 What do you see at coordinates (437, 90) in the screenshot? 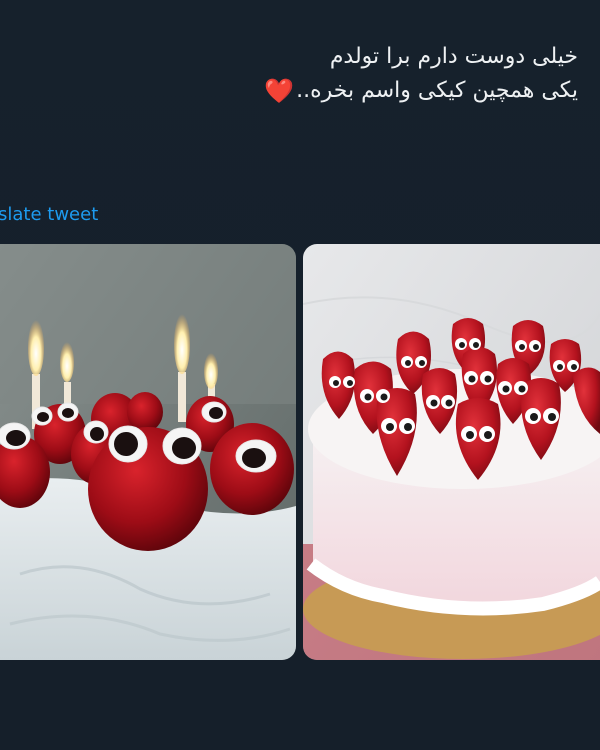
I see `tweet-text-line-2-content: یکی همچین کیکی واسم بخره..` at bounding box center [437, 90].